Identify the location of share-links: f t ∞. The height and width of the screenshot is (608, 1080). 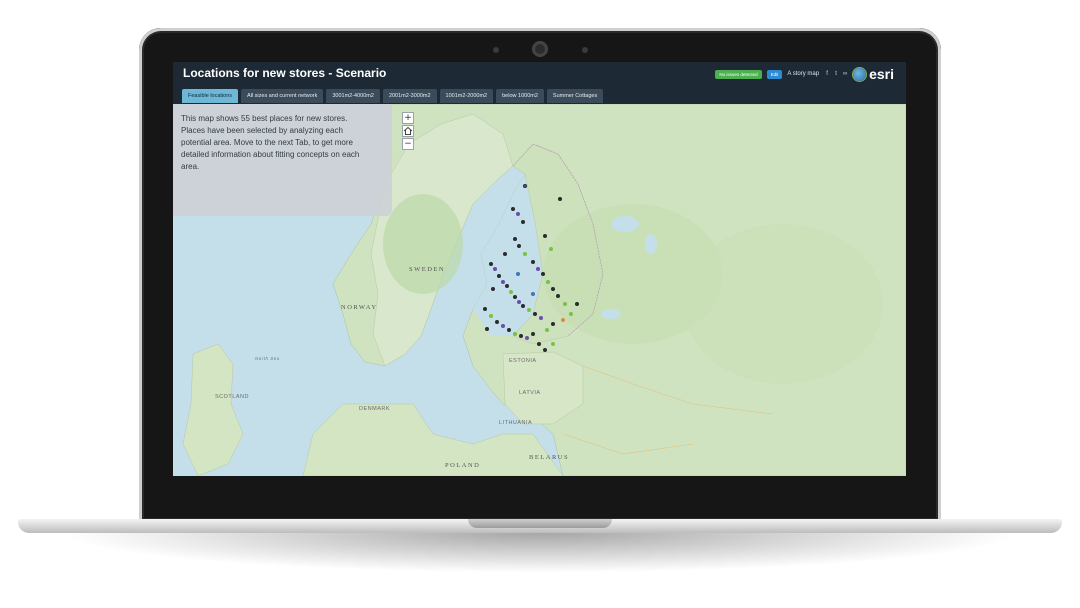
(836, 74).